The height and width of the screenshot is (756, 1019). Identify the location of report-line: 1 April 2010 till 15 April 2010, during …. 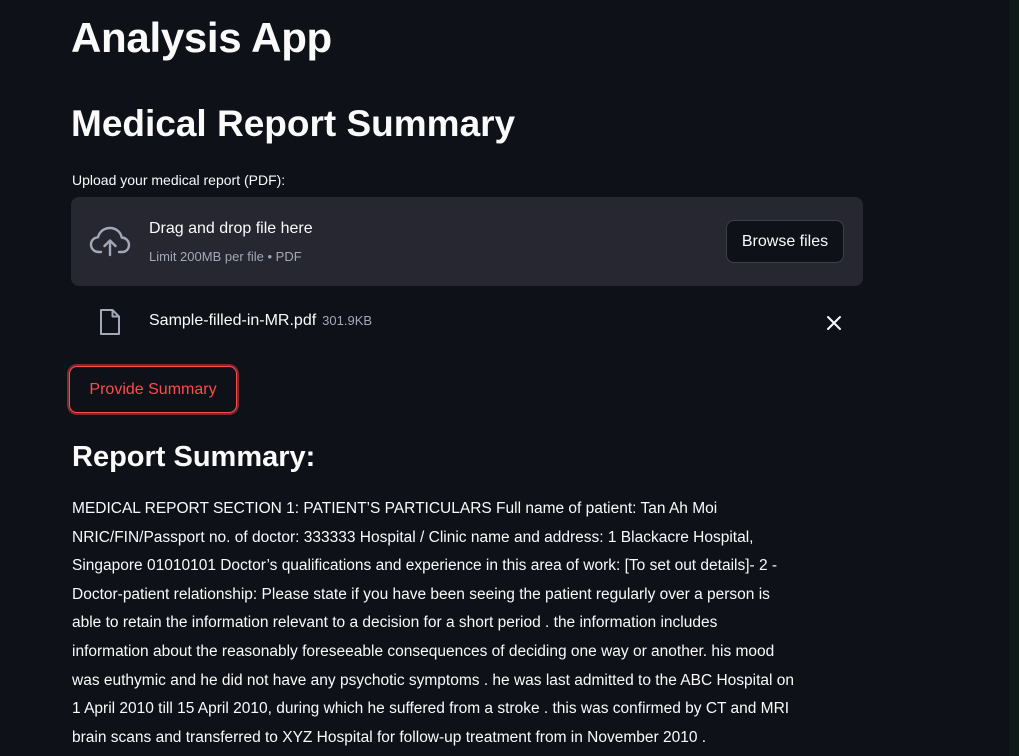
(431, 709).